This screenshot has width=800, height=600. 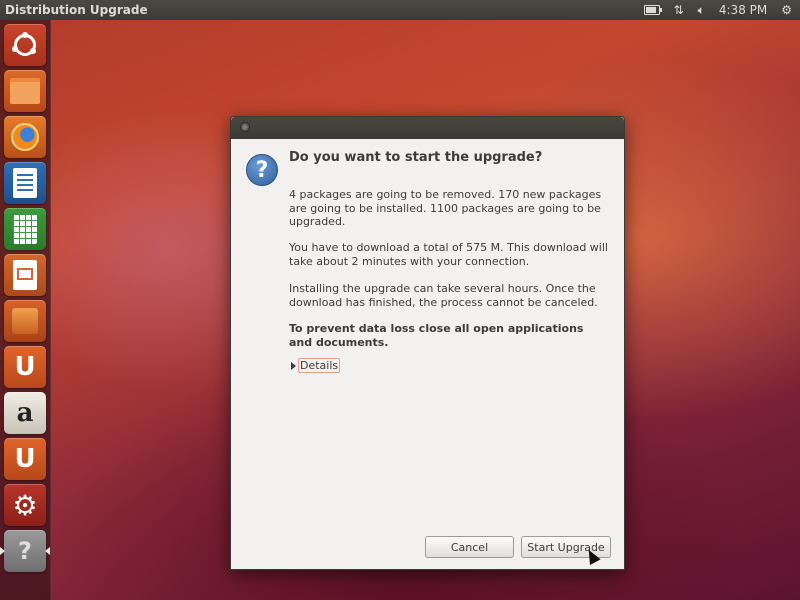 I want to click on launcher-item-software-updater: ?, so click(x=25, y=551).